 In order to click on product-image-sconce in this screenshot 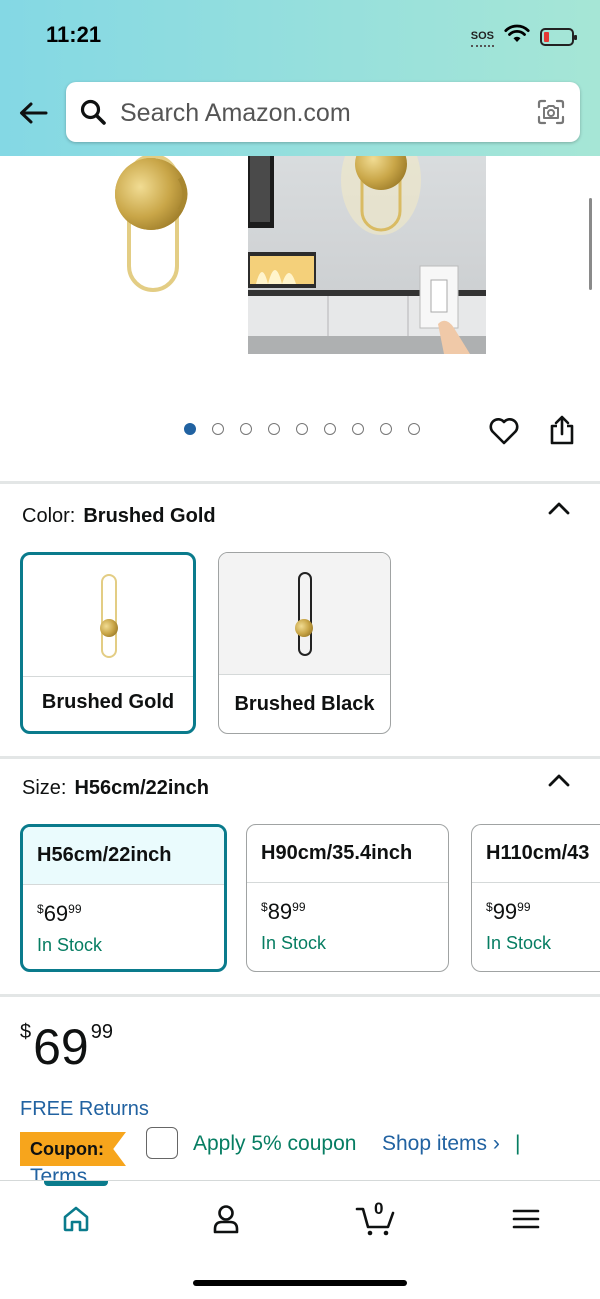, I will do `click(151, 223)`.